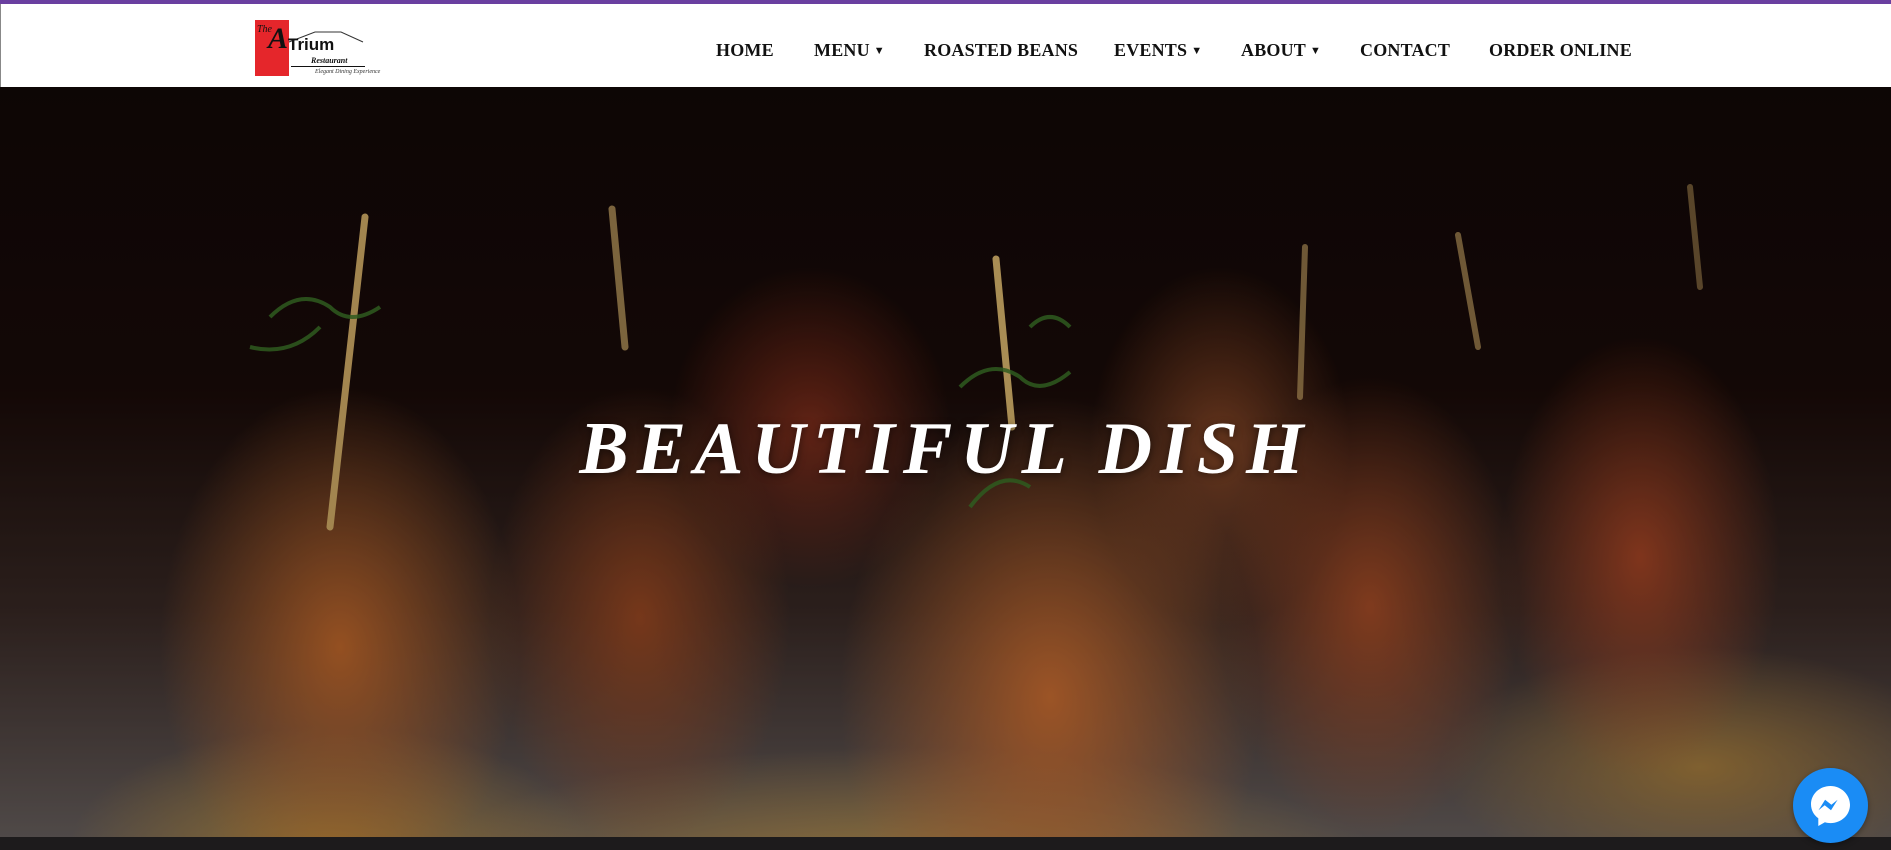  I want to click on nav-item-label: ORDER ONLINE, so click(1560, 50).